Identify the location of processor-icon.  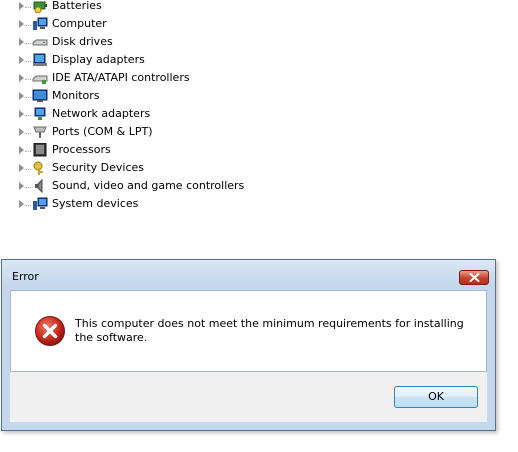
(40, 150).